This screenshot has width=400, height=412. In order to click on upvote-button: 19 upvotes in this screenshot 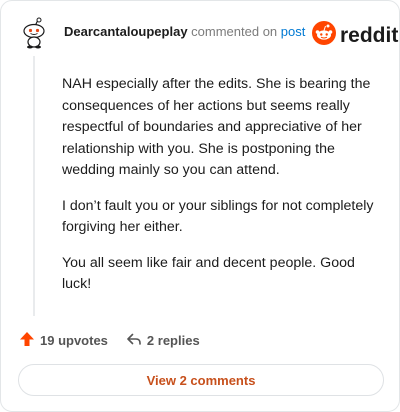, I will do `click(63, 340)`.